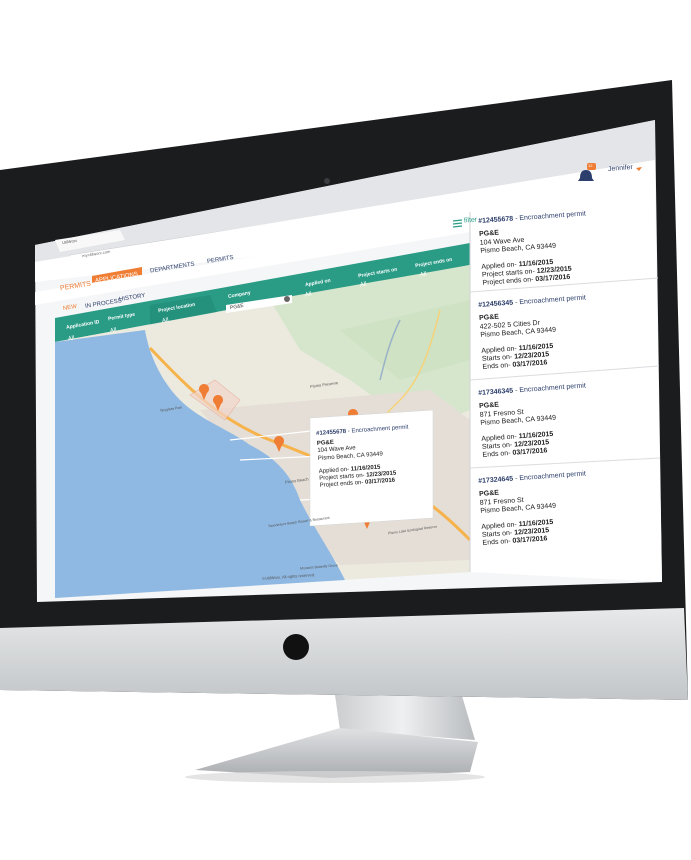  I want to click on permit-id: #17346345, so click(496, 392).